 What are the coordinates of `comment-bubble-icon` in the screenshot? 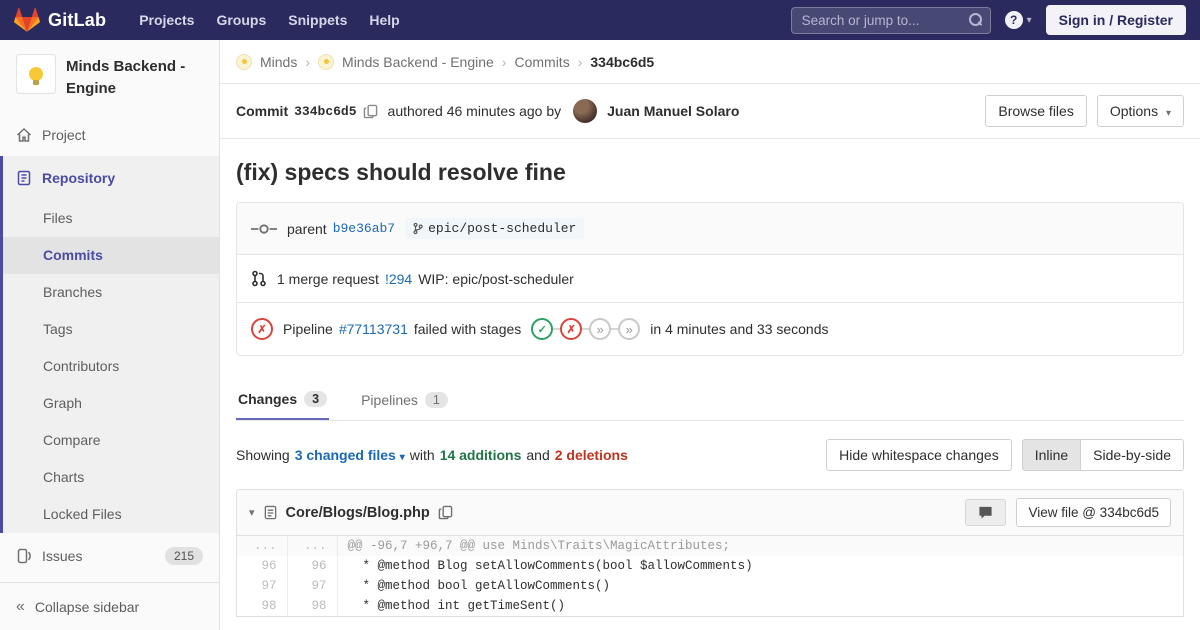 It's located at (986, 512).